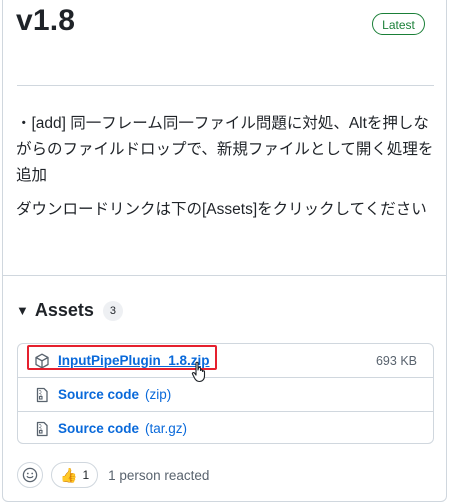 Image resolution: width=451 pixels, height=504 pixels. Describe the element at coordinates (221, 209) in the screenshot. I see `release-note-line-2: ダウンロードリンクは下の[Assets]をクリックしてください` at that location.